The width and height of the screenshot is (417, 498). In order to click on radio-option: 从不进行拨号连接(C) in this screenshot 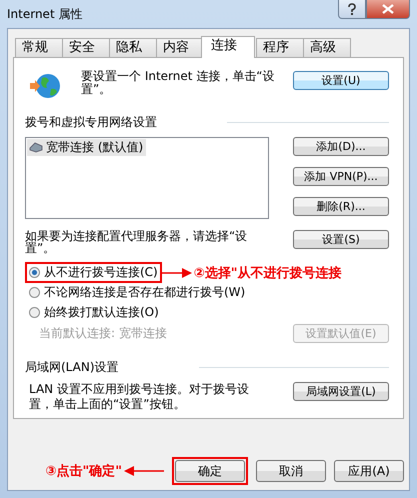, I will do `click(93, 272)`.